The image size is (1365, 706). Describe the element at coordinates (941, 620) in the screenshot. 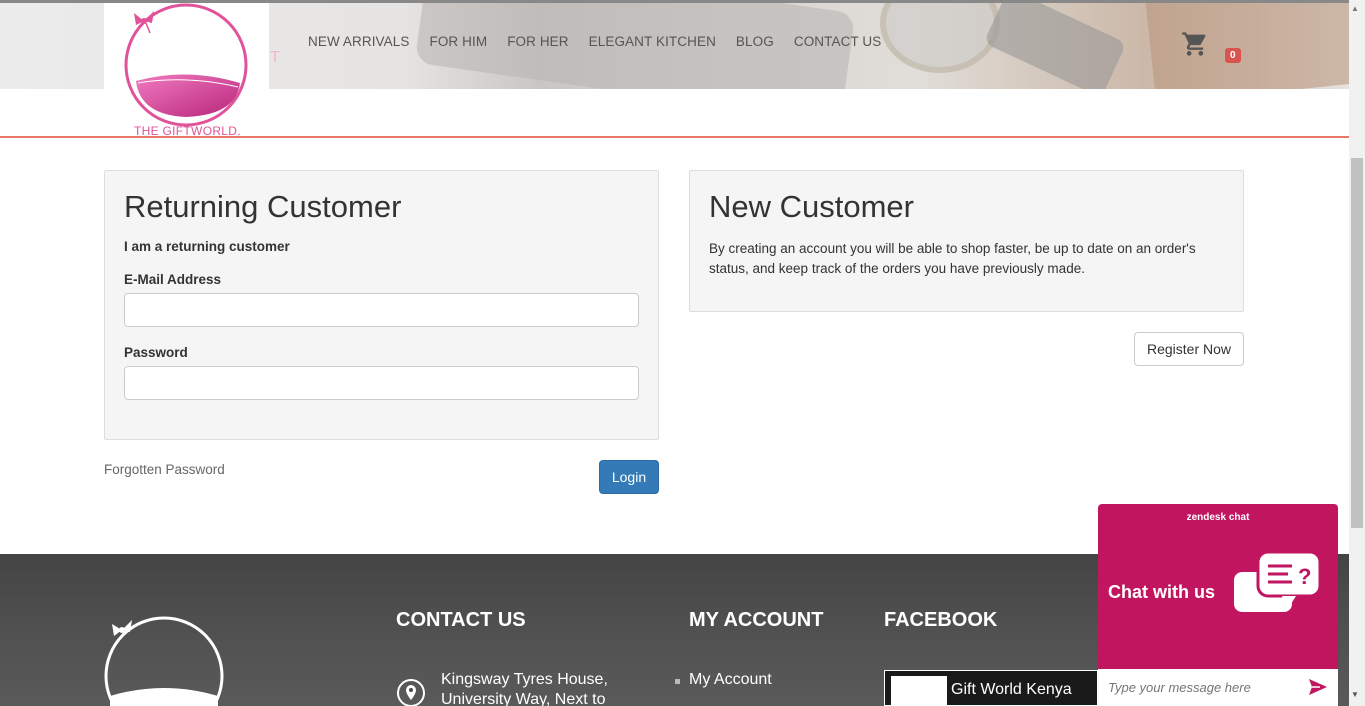

I see `footer-facebook-title: FACEBOOK` at that location.